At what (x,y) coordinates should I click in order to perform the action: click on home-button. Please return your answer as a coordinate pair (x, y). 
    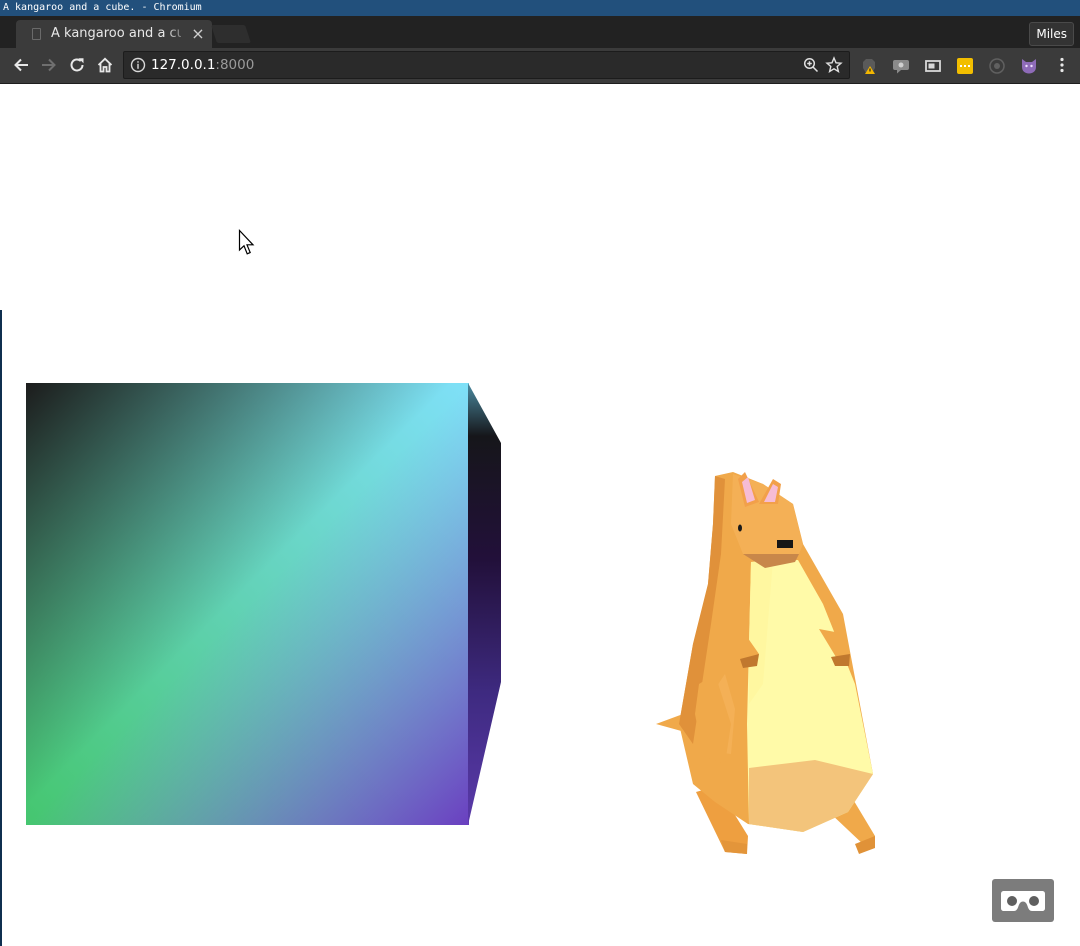
    Looking at the image, I should click on (105, 65).